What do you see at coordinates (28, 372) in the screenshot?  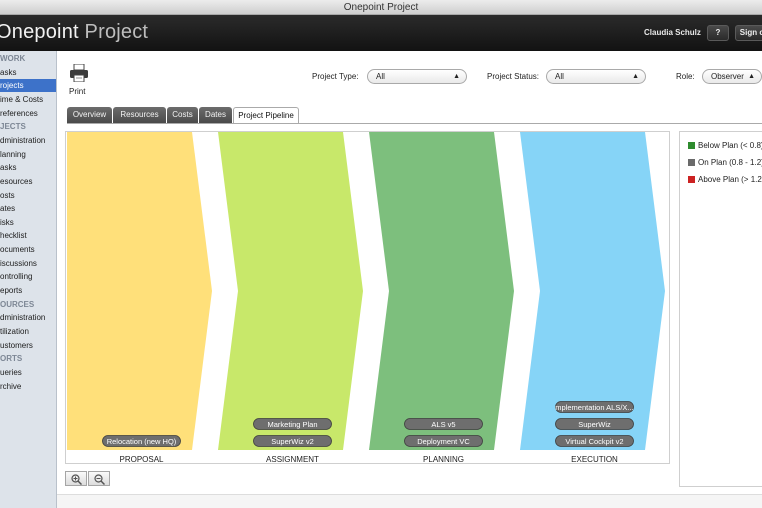 I see `sidebar-item: ueries` at bounding box center [28, 372].